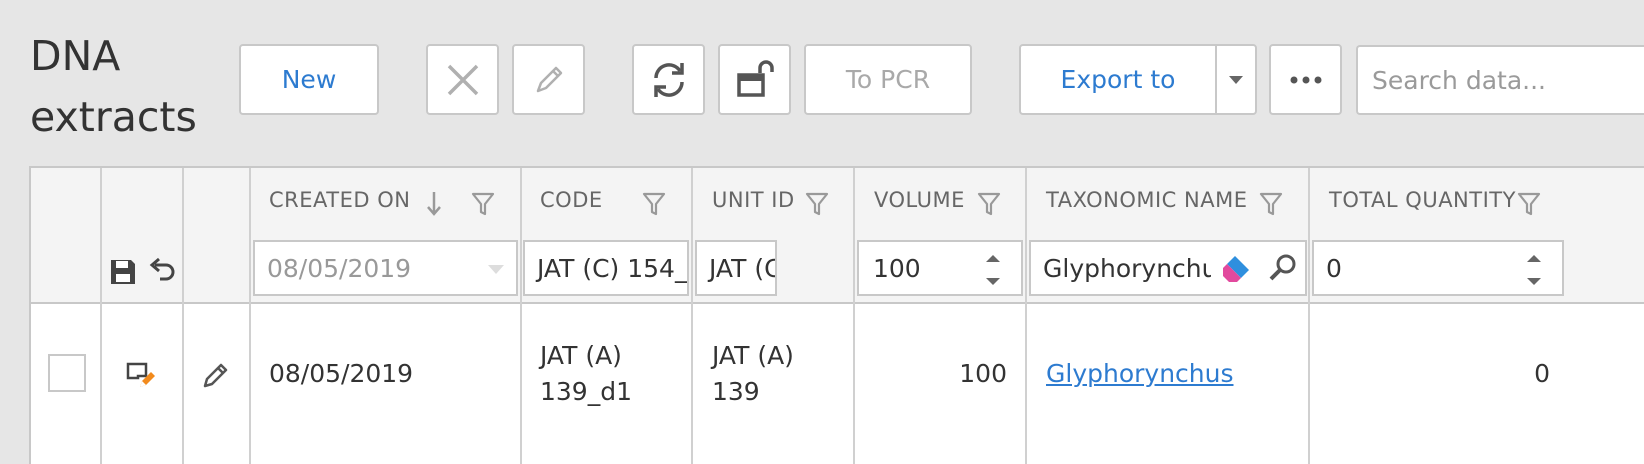  I want to click on column-header-volume: VOLUME, so click(949, 202).